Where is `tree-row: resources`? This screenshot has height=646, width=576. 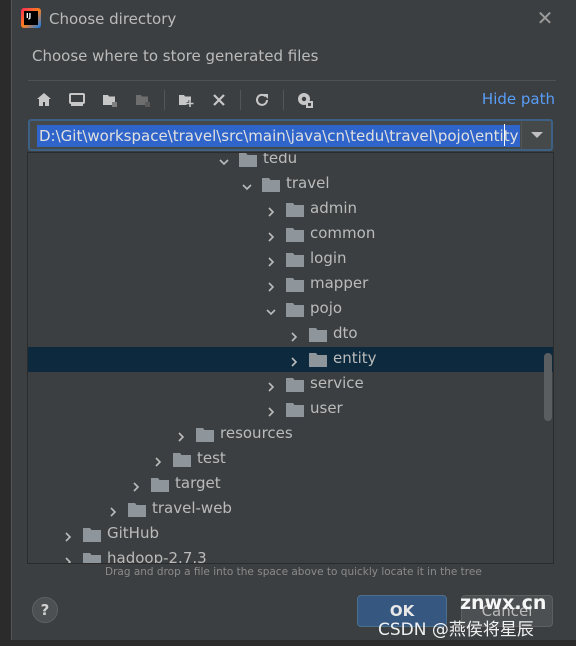 tree-row: resources is located at coordinates (290, 434).